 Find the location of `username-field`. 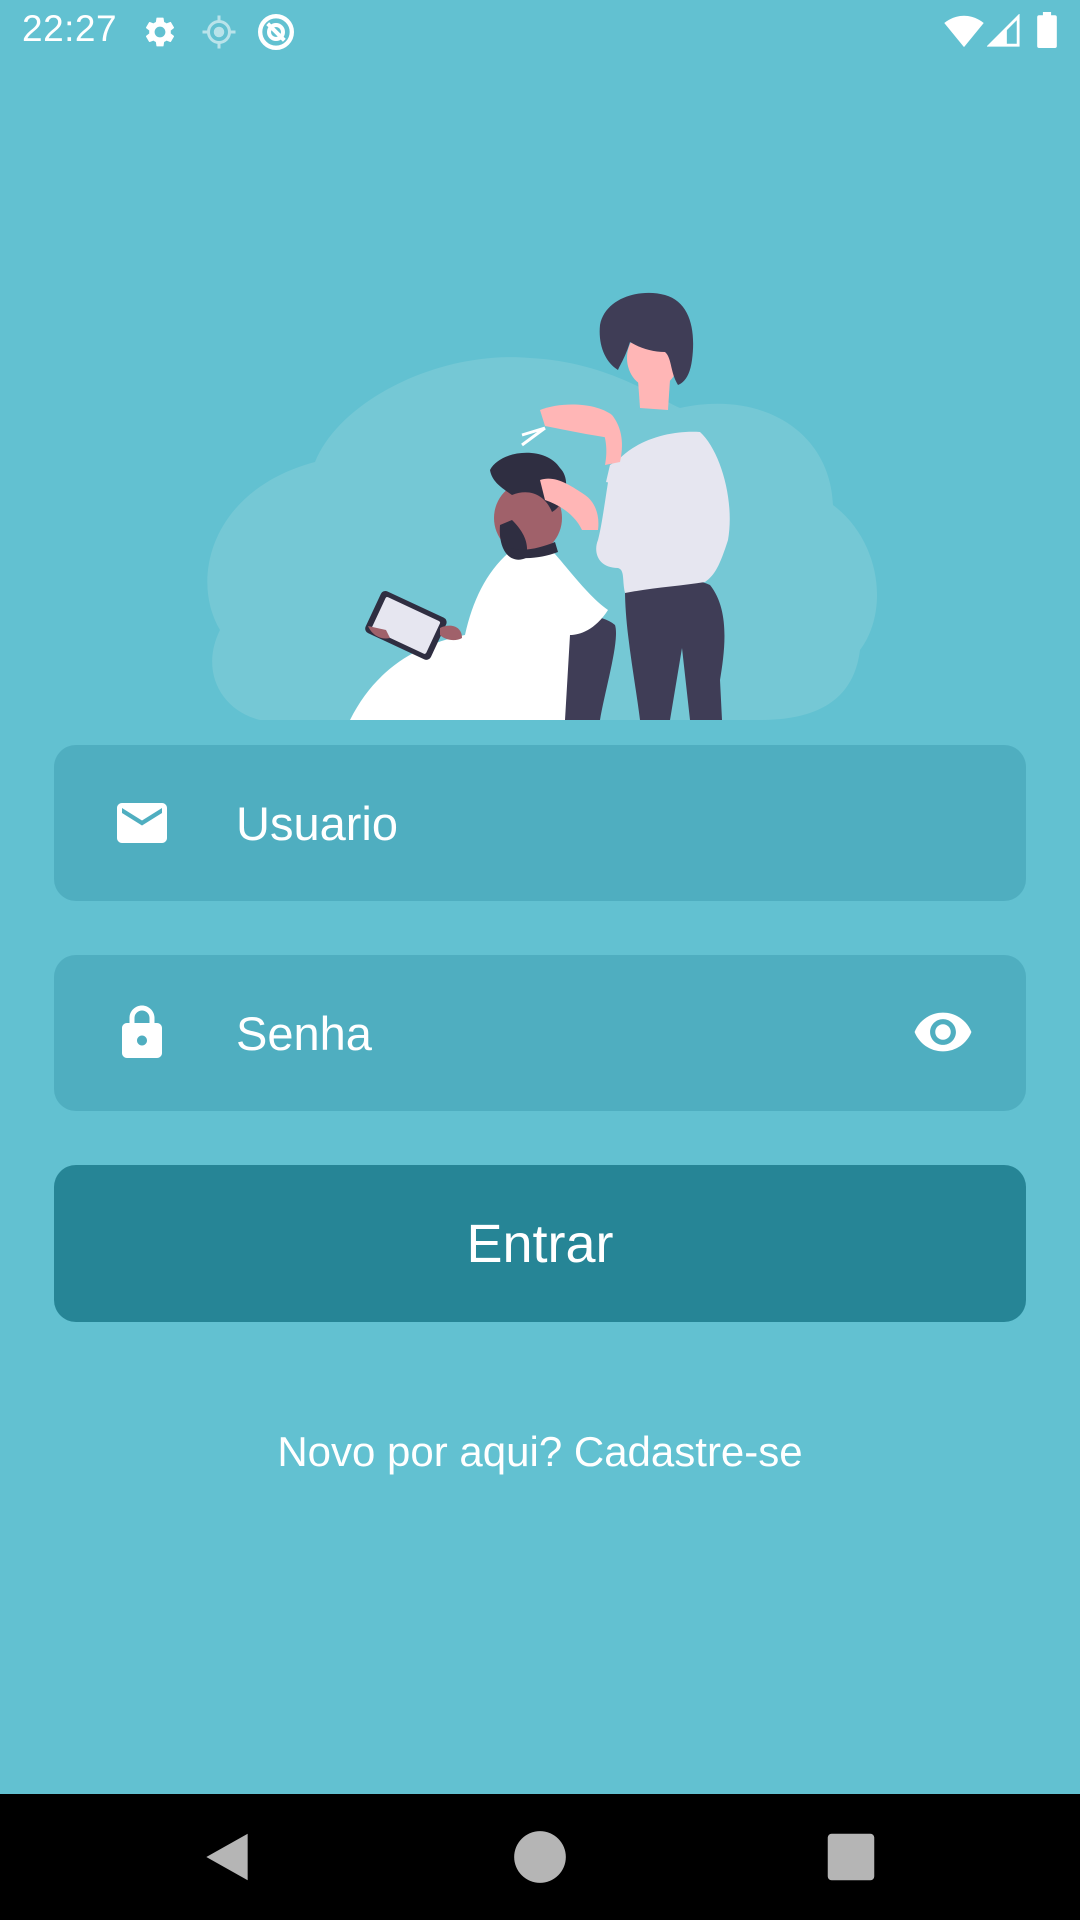

username-field is located at coordinates (540, 823).